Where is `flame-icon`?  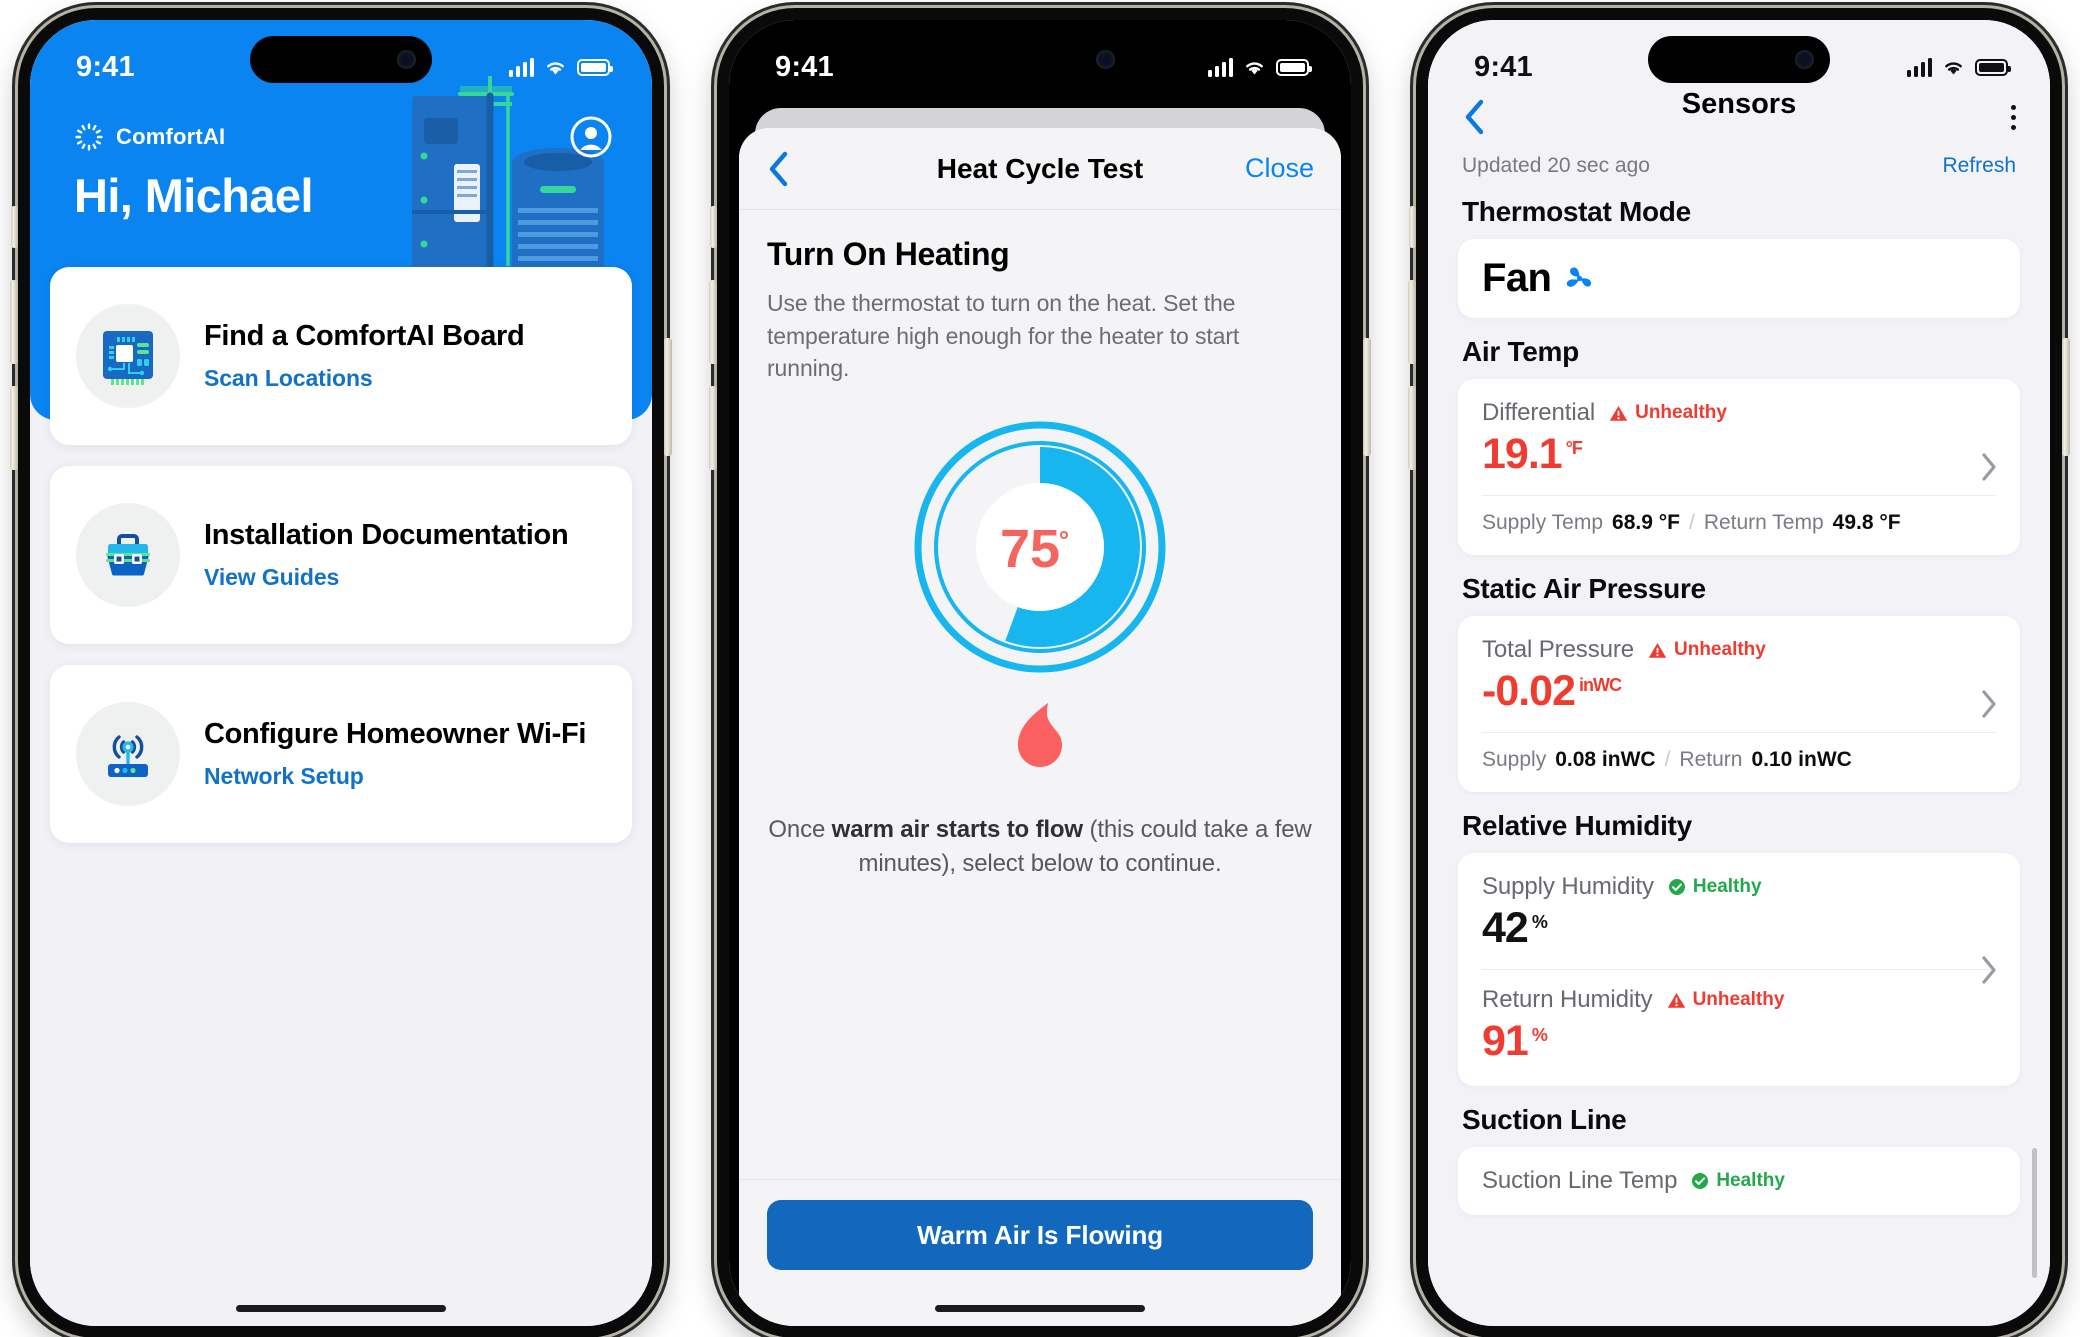 flame-icon is located at coordinates (1040, 734).